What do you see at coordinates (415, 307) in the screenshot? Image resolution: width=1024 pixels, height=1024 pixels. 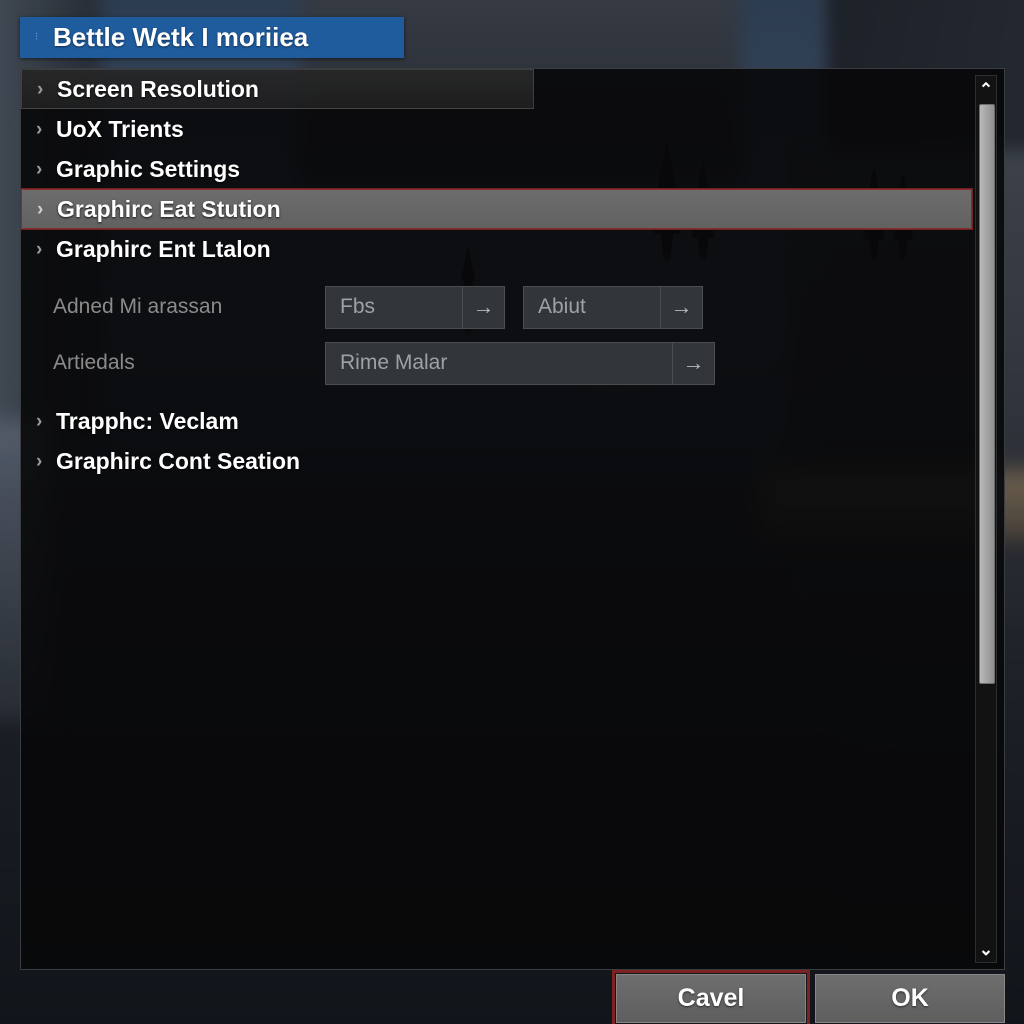 I see `dropdown-fbs: Fbs →` at bounding box center [415, 307].